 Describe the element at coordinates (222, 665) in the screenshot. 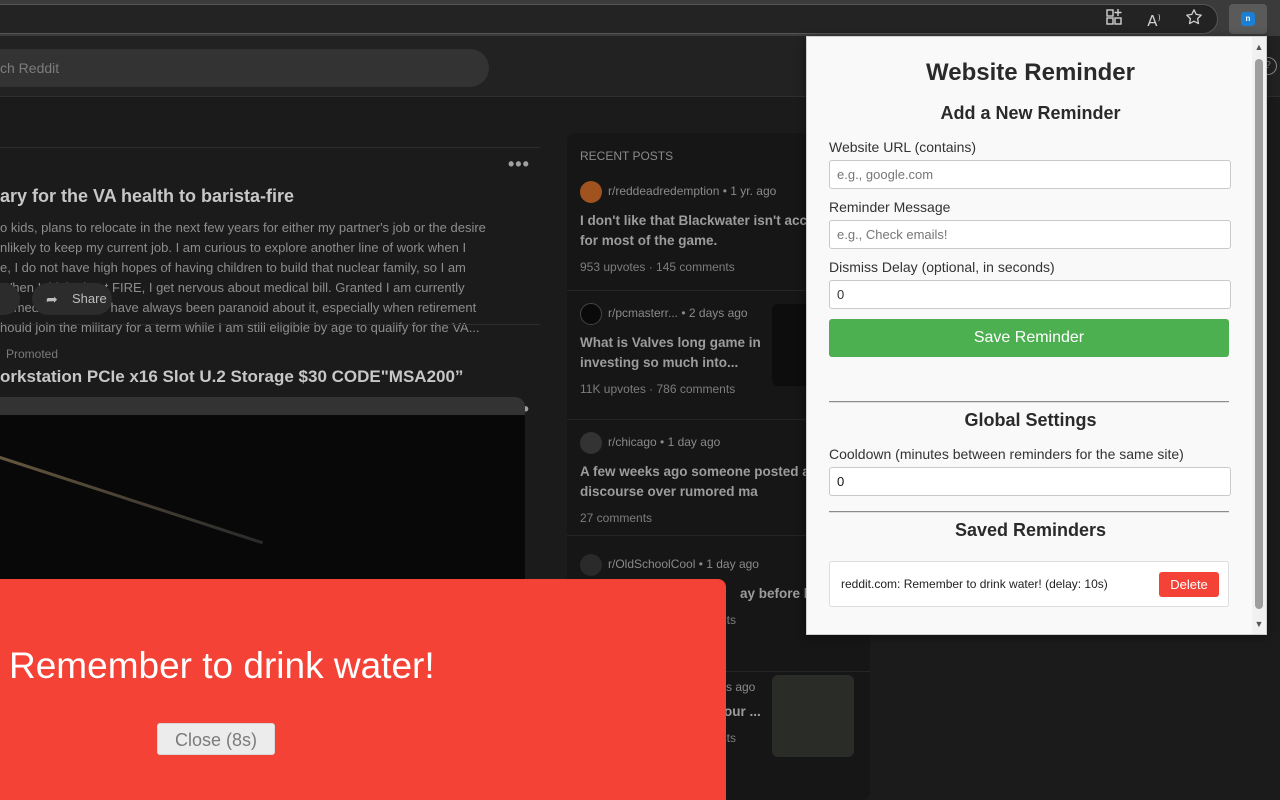

I see `reminder-message: Remember to drink water!` at that location.